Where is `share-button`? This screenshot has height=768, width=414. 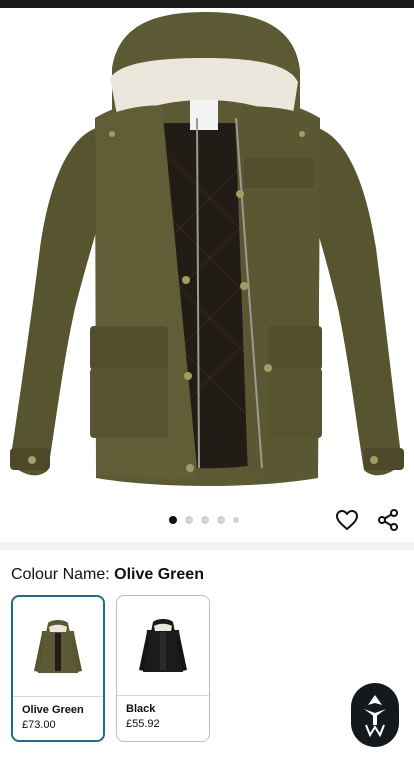 share-button is located at coordinates (388, 520).